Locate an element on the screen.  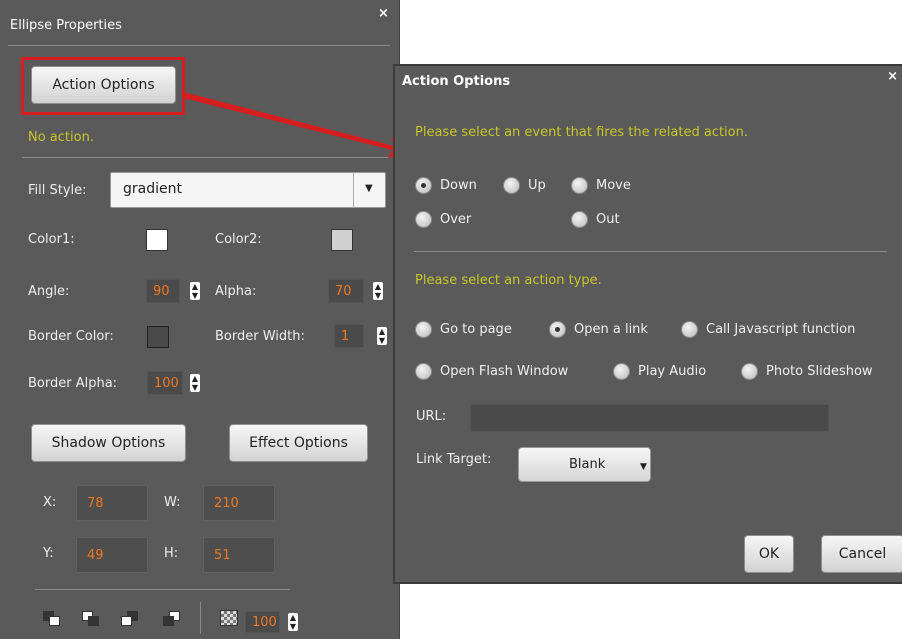
action-radio-play-audio: Play Audio is located at coordinates (659, 371).